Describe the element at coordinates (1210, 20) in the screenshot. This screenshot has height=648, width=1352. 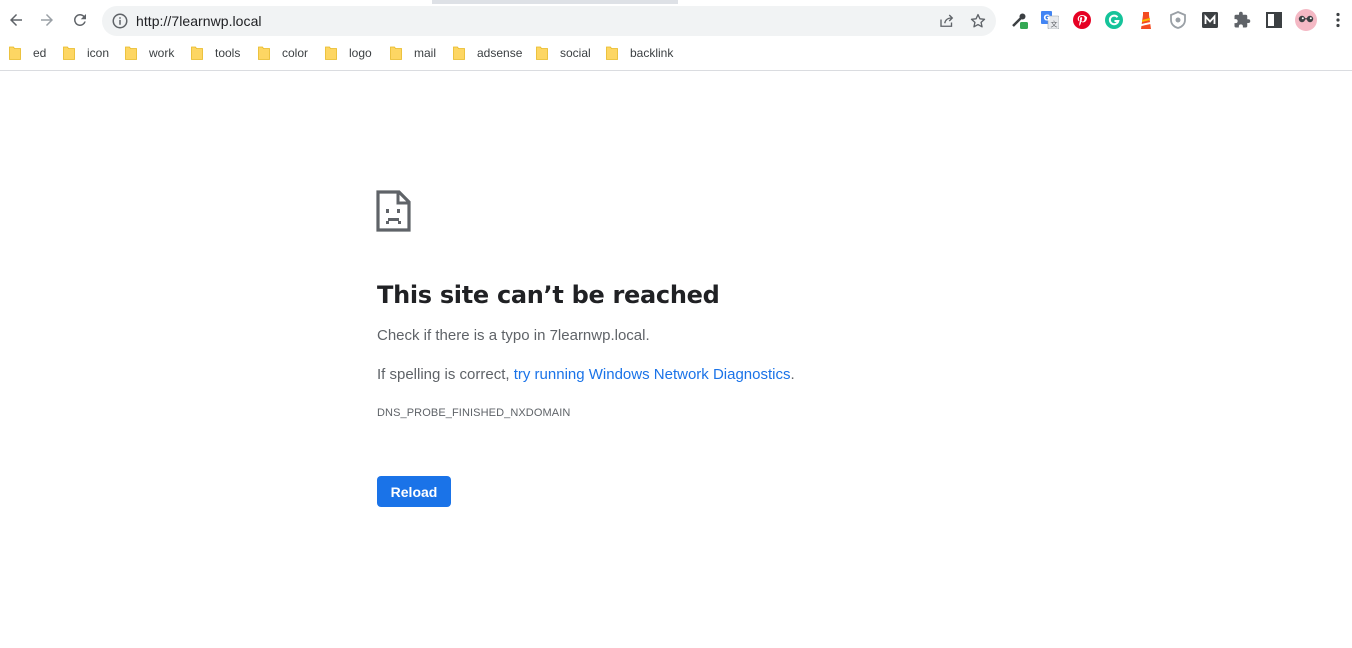
I see `m-icon` at that location.